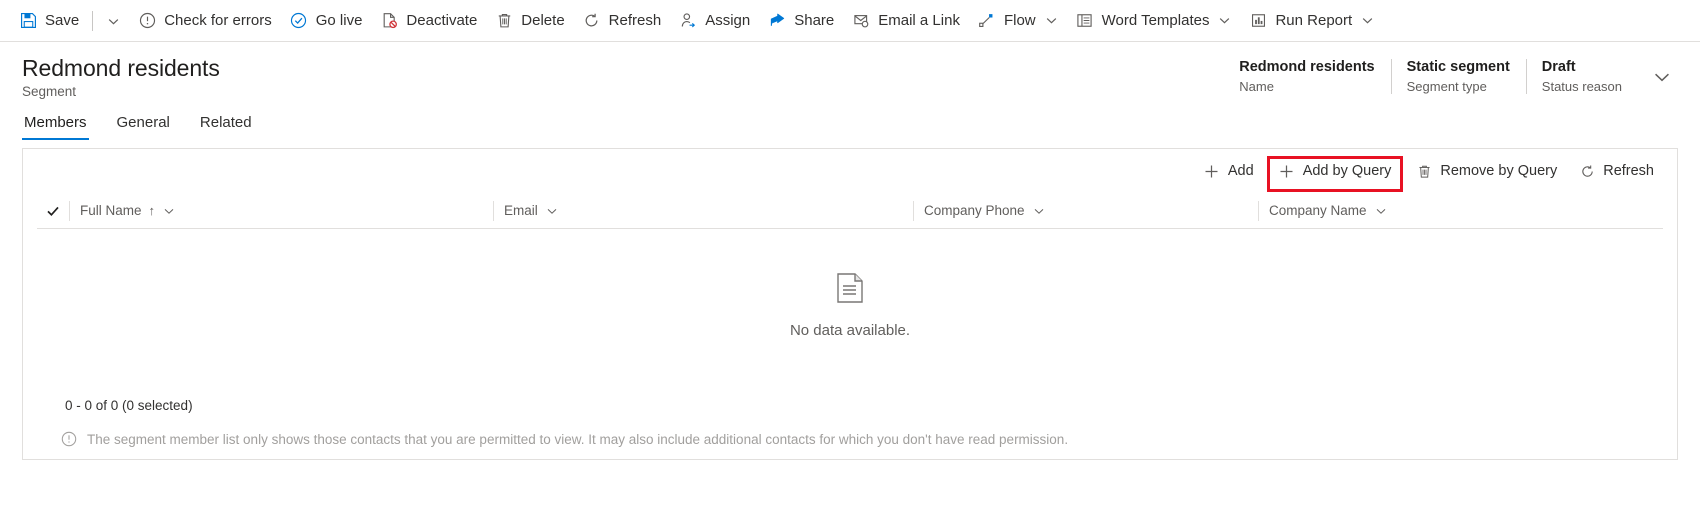 This screenshot has height=505, width=1700. I want to click on info-icon, so click(69, 439).